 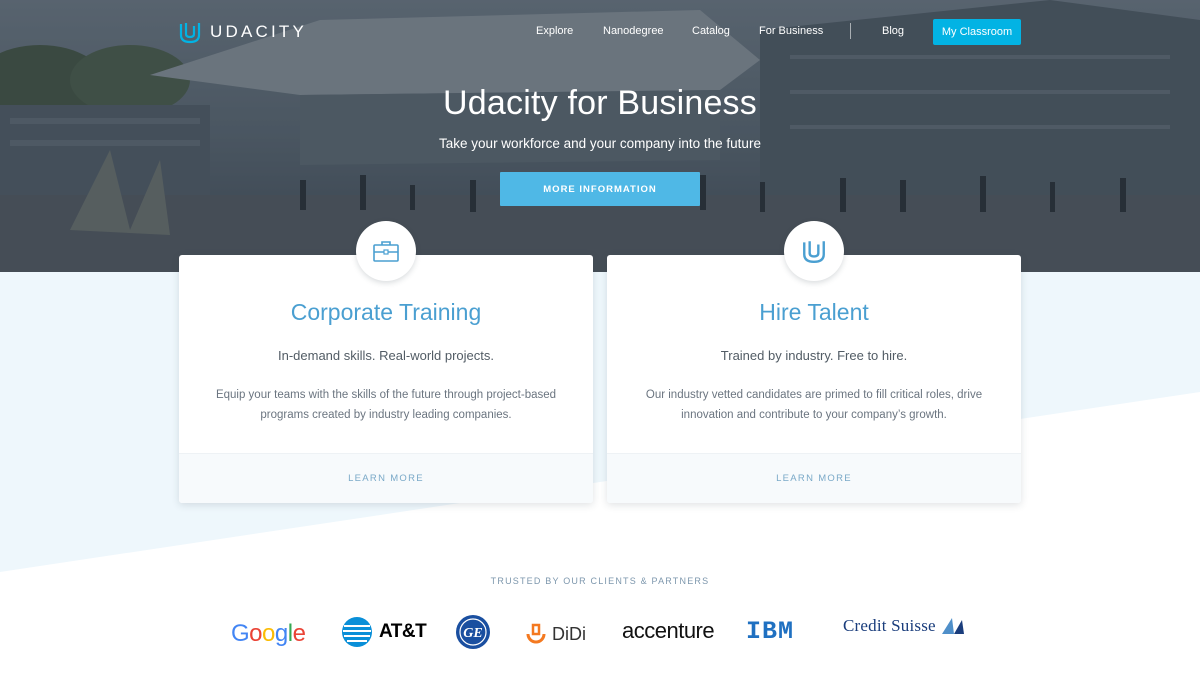 I want to click on card-tagline: In-demand skills. Real-world projects., so click(x=386, y=355).